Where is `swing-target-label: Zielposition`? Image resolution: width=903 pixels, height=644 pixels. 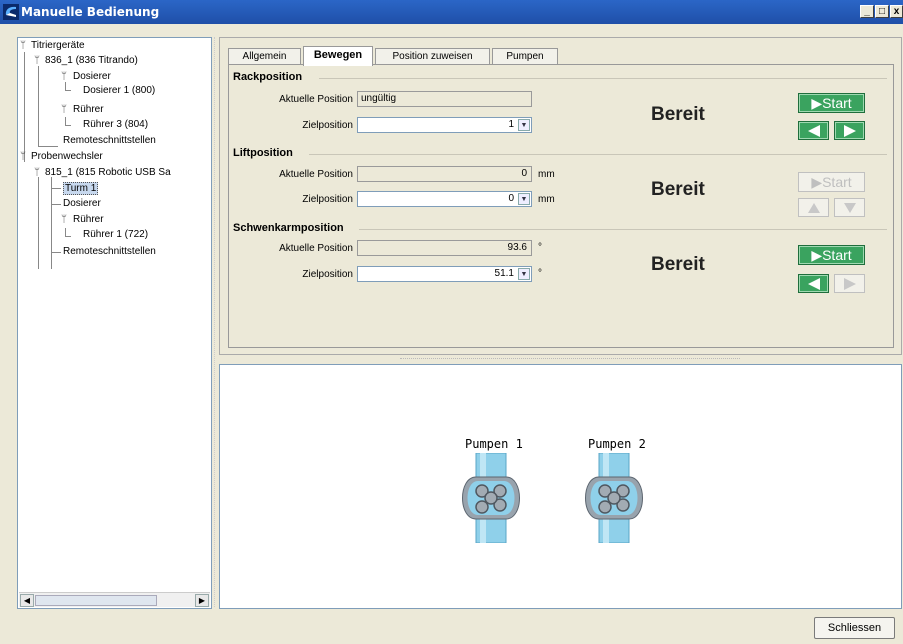
swing-target-label: Zielposition is located at coordinates (327, 274).